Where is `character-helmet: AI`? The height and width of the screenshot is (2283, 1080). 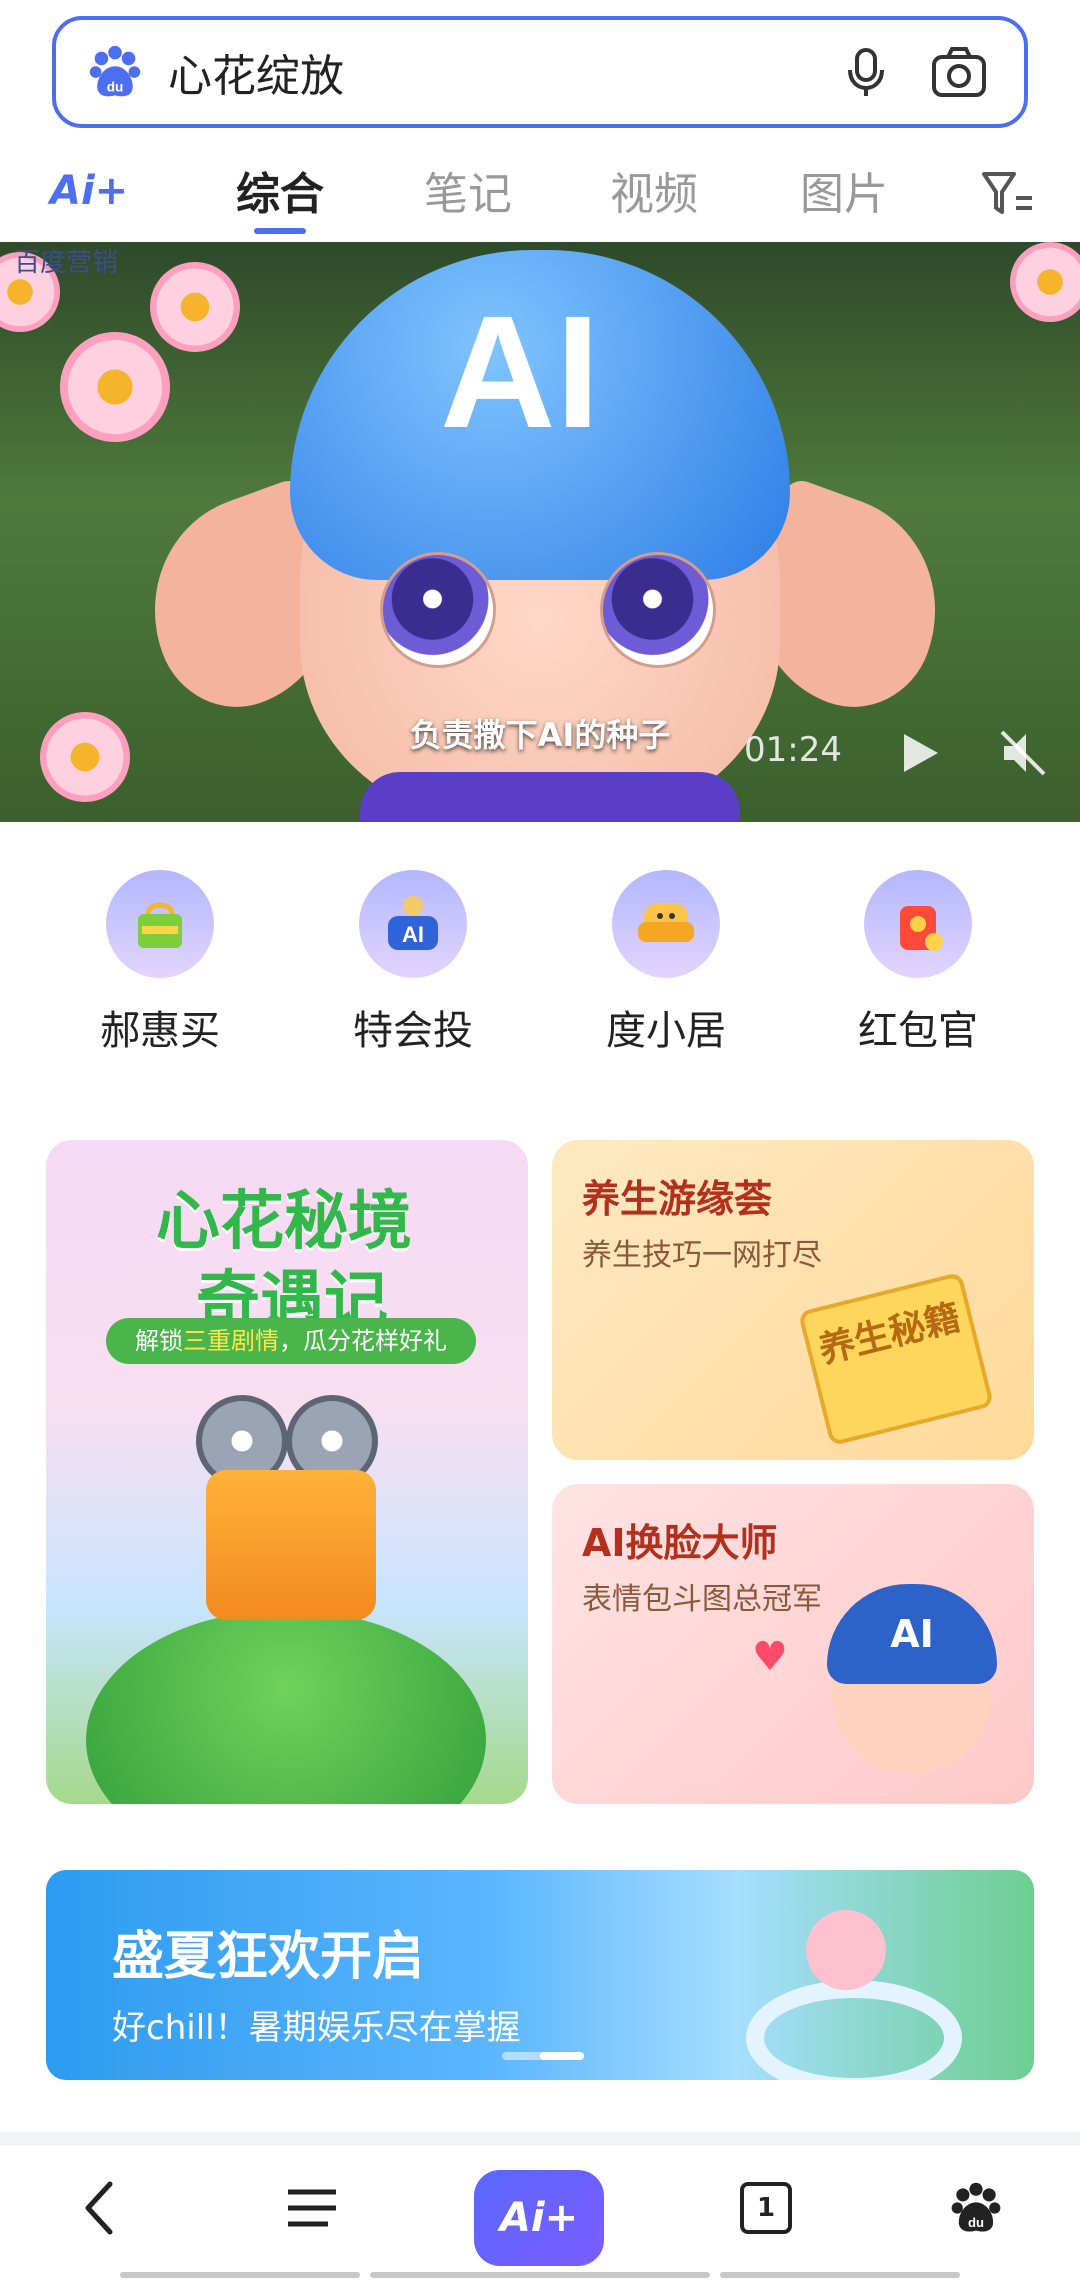
character-helmet: AI is located at coordinates (912, 1634).